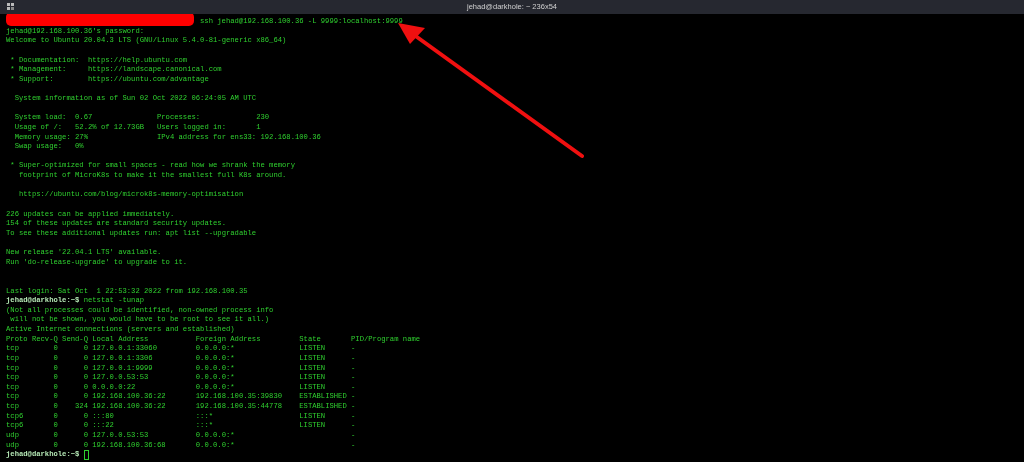 This screenshot has height=462, width=1024. Describe the element at coordinates (10, 6) in the screenshot. I see `terminal-menu-icon` at that location.